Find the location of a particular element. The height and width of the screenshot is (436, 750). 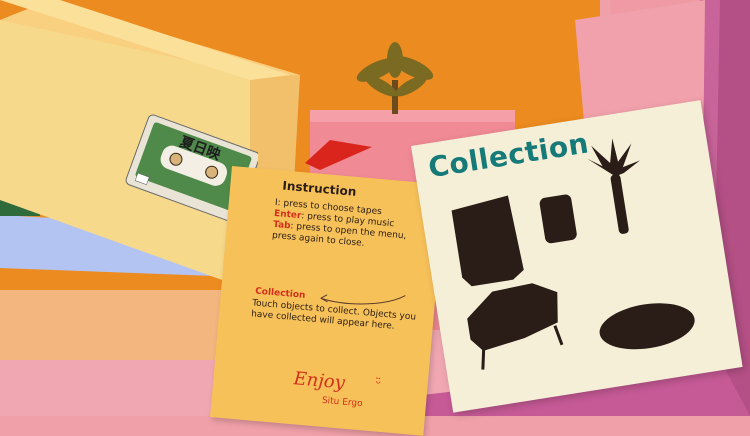

stool-silhouette is located at coordinates (558, 219).